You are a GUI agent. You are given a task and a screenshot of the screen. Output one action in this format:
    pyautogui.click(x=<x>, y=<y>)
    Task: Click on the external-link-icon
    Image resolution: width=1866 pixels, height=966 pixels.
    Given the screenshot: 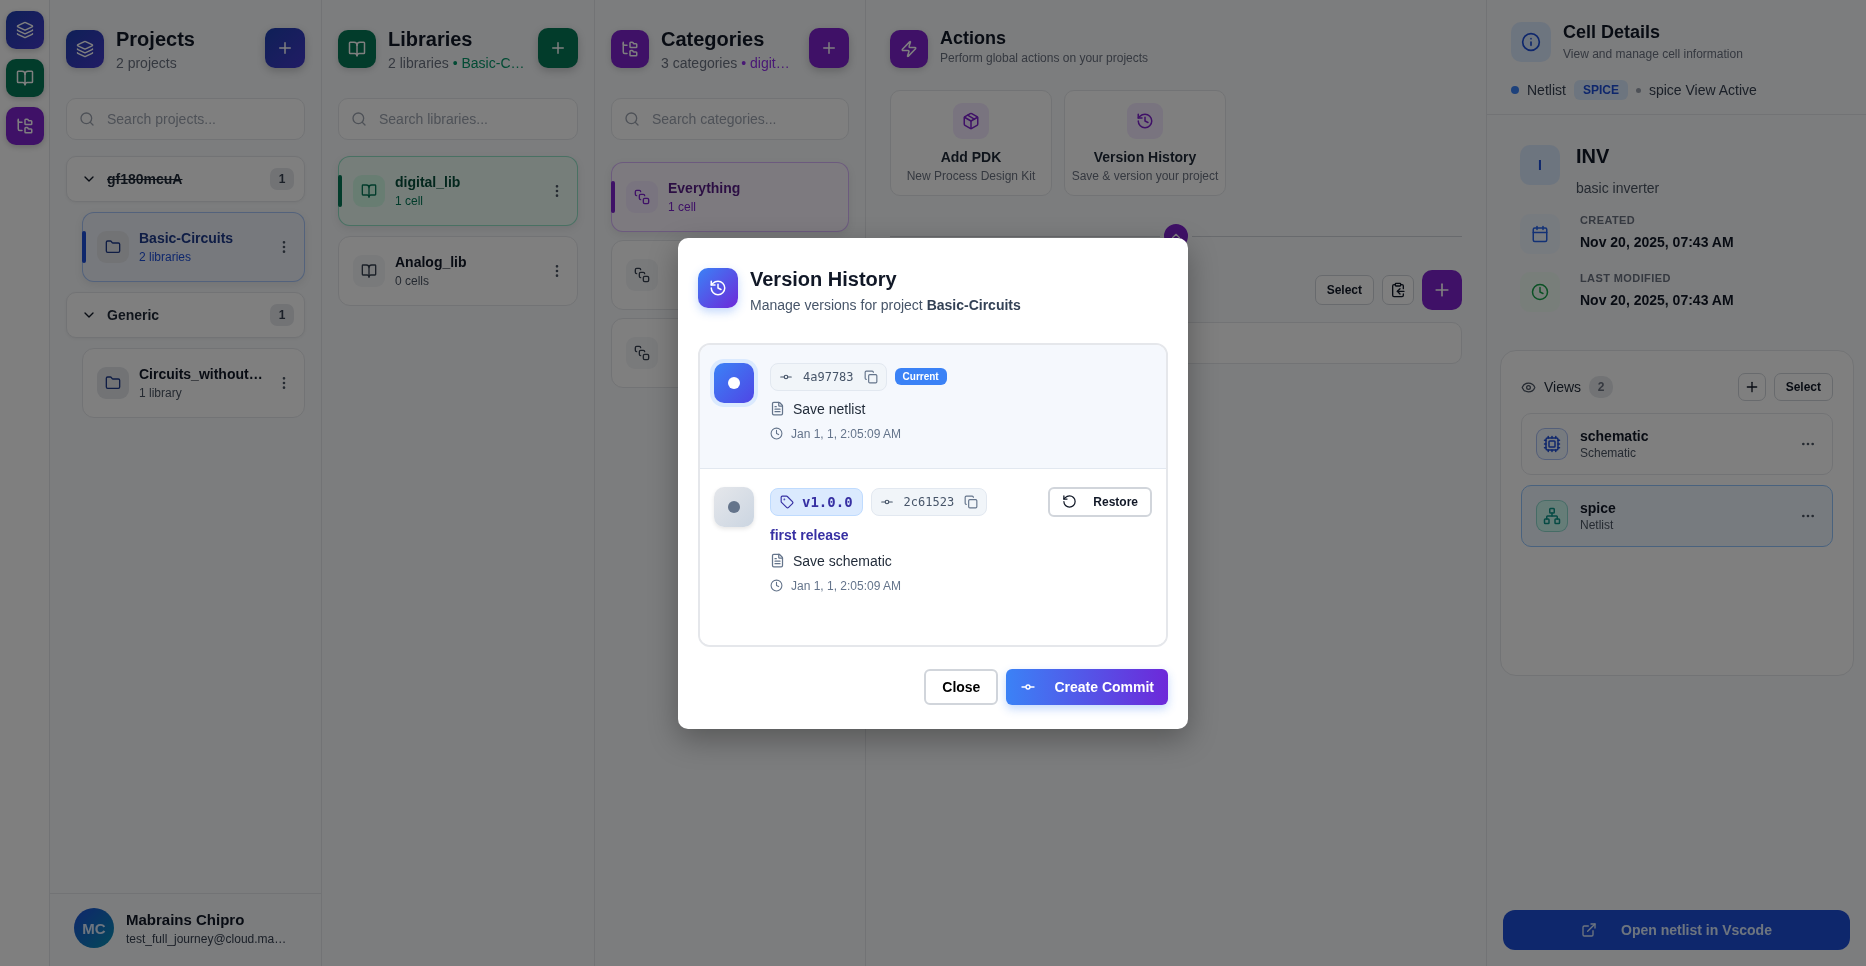 What is the action you would take?
    pyautogui.click(x=1589, y=930)
    